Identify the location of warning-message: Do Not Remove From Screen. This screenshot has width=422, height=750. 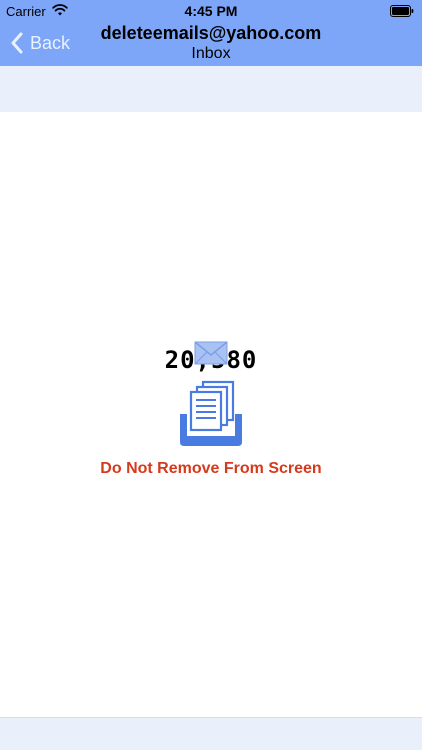
(211, 468).